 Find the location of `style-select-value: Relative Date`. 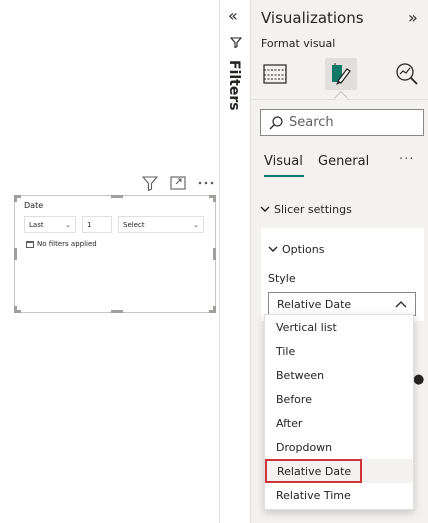

style-select-value: Relative Date is located at coordinates (314, 304).